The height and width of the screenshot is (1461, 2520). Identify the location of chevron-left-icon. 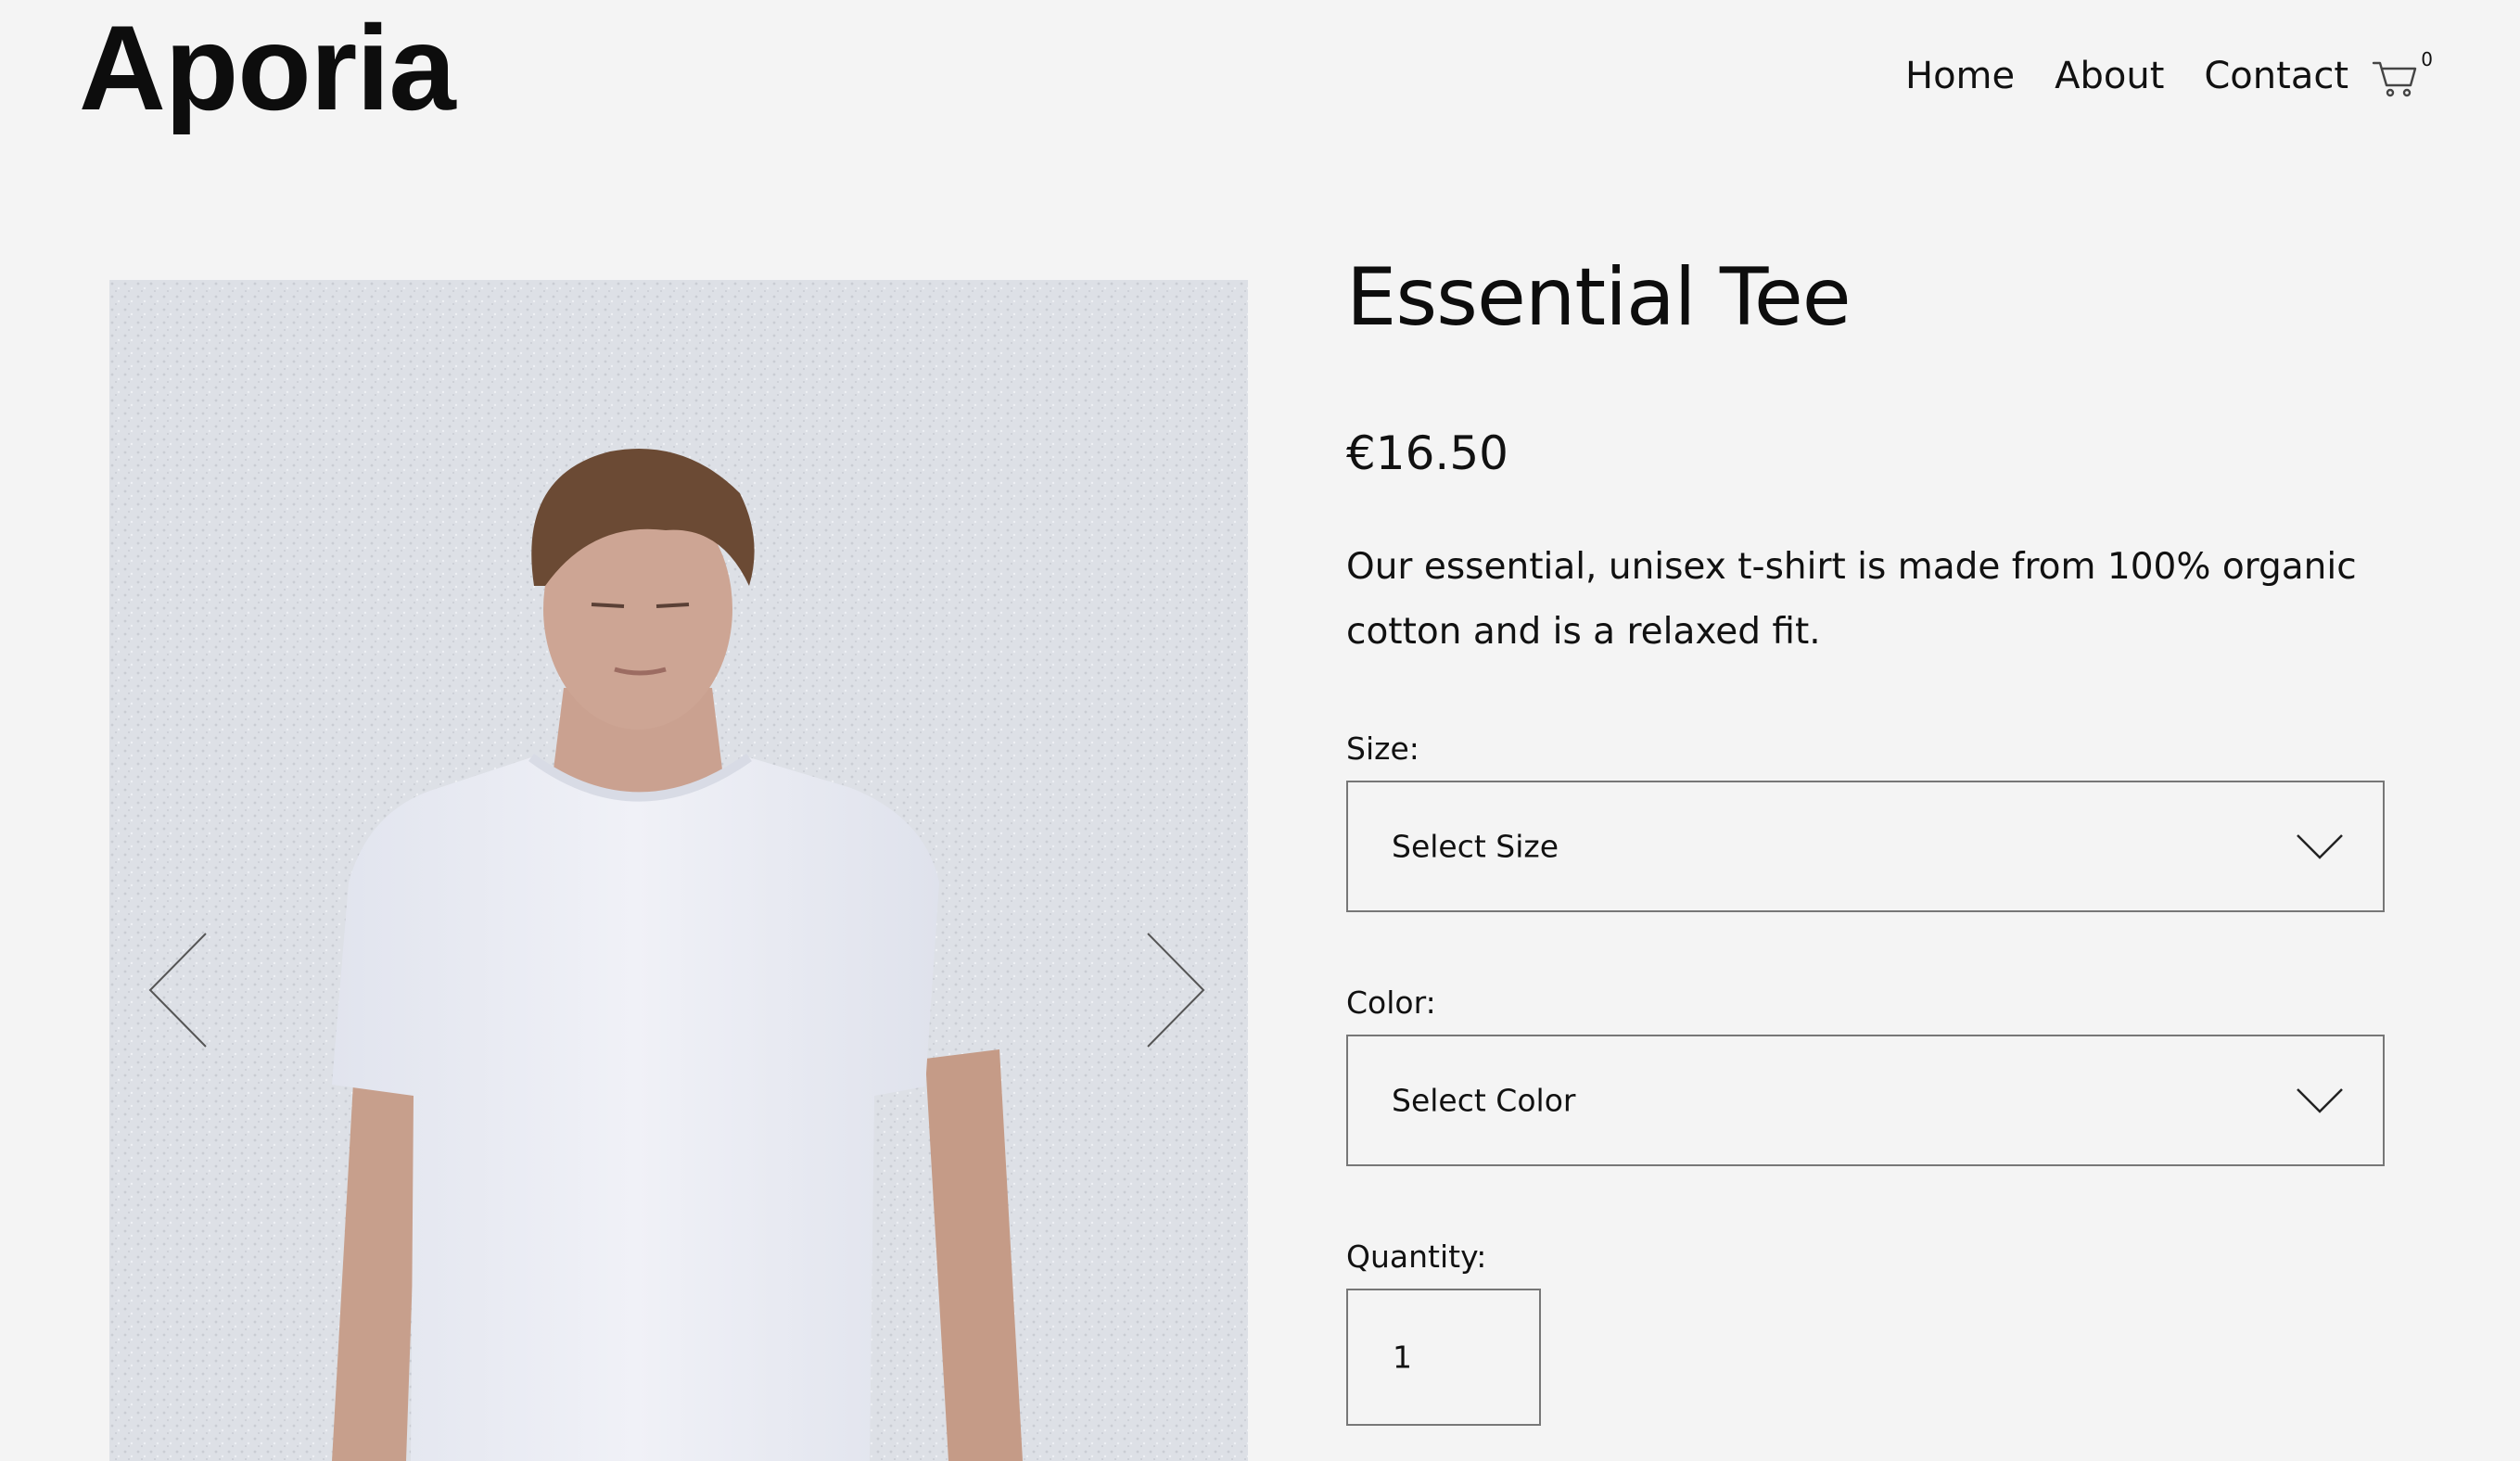
(177, 990).